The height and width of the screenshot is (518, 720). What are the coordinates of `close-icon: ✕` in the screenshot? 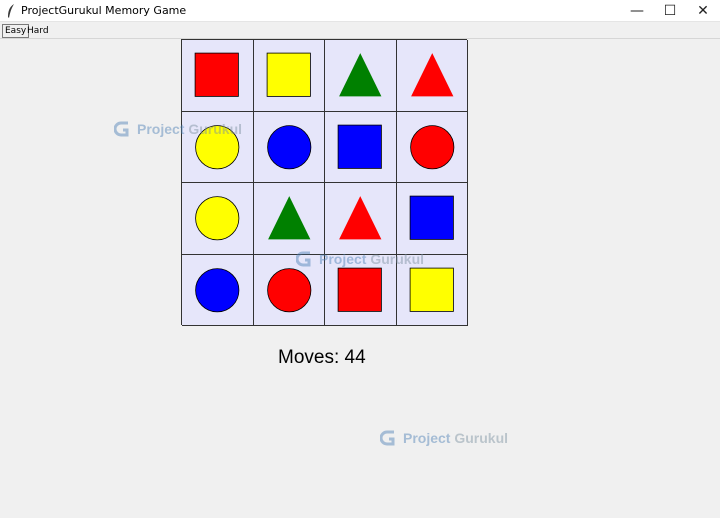 It's located at (703, 11).